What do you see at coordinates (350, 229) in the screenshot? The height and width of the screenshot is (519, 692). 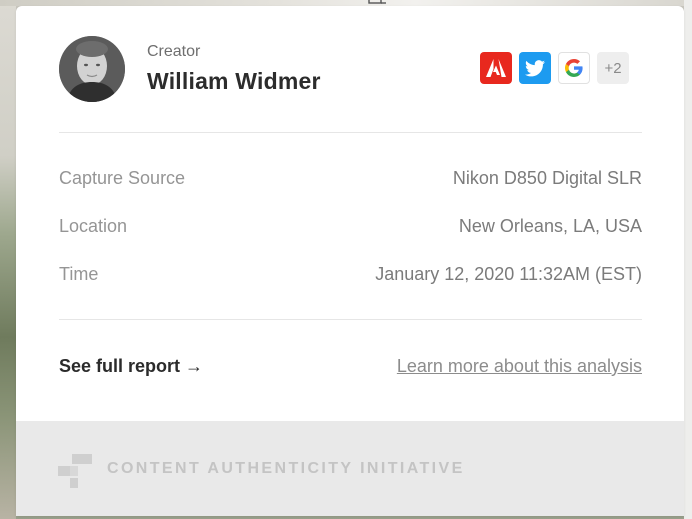 I see `detail-row-location: Location New Orleans, LA, USA` at bounding box center [350, 229].